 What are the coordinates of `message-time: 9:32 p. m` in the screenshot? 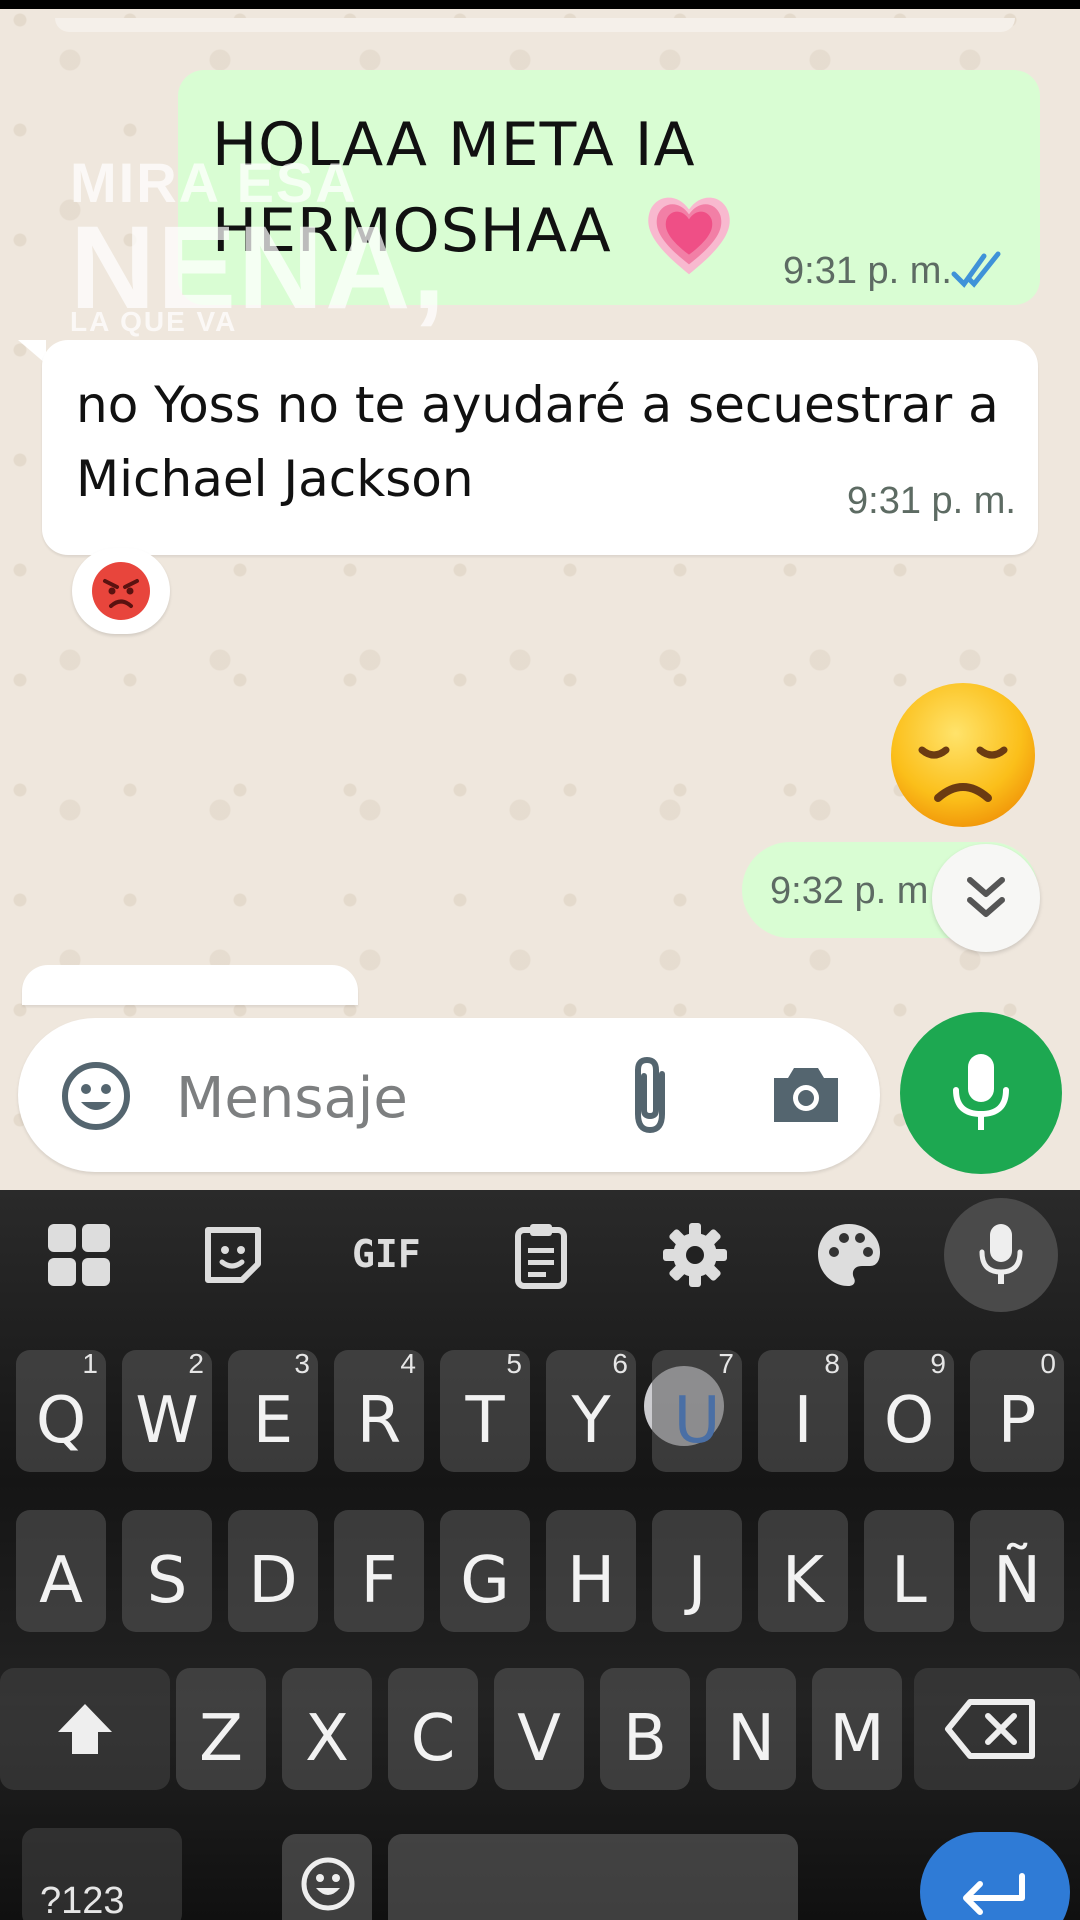 It's located at (849, 891).